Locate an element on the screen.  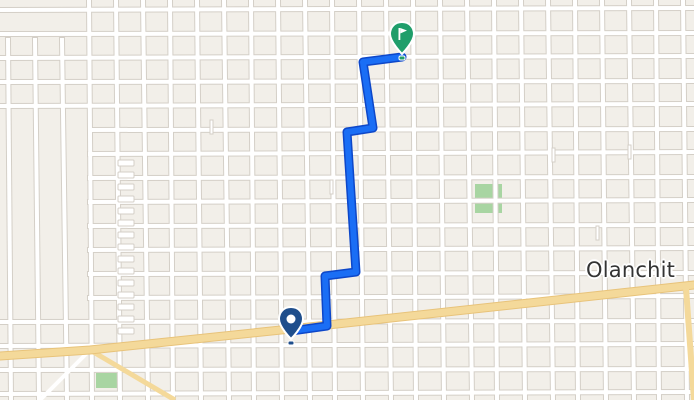
place-label: Olanchit is located at coordinates (631, 270).